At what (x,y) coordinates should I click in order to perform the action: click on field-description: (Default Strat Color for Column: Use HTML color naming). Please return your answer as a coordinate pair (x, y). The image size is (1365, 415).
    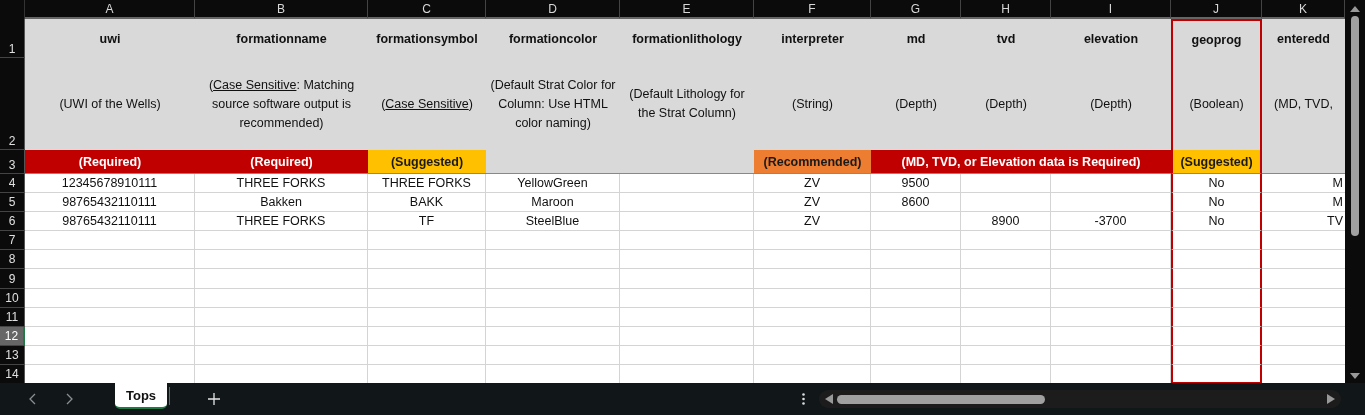
    Looking at the image, I should click on (553, 104).